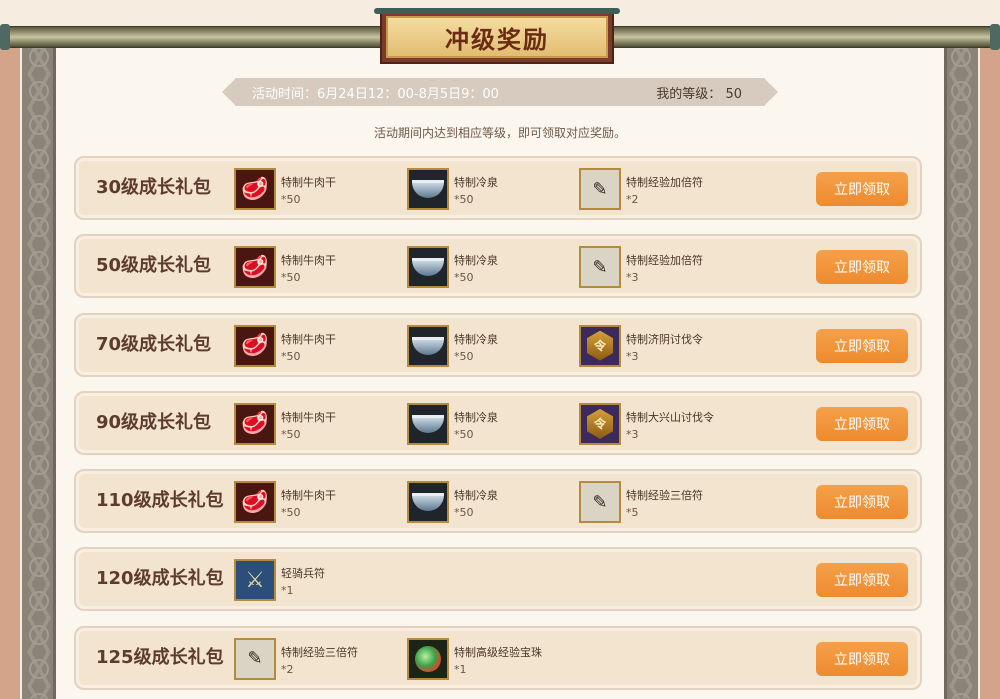  I want to click on reward-package-name: 90级成长礼包, so click(154, 422).